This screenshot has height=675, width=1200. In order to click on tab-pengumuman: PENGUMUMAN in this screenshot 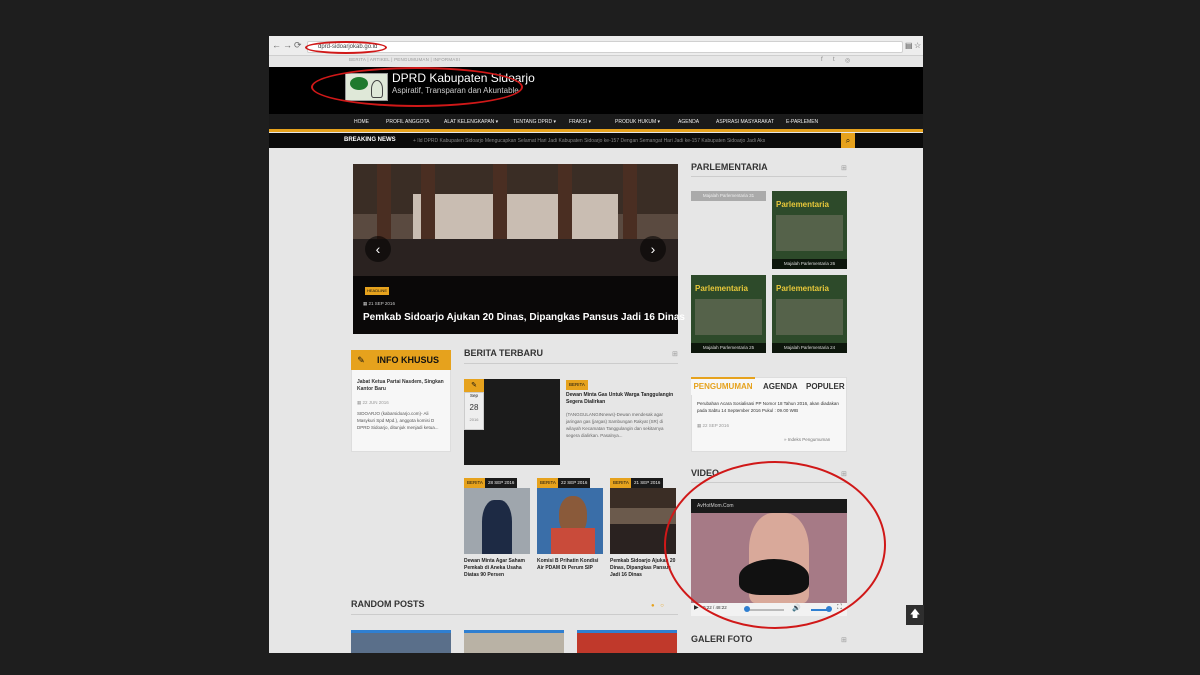, I will do `click(723, 386)`.